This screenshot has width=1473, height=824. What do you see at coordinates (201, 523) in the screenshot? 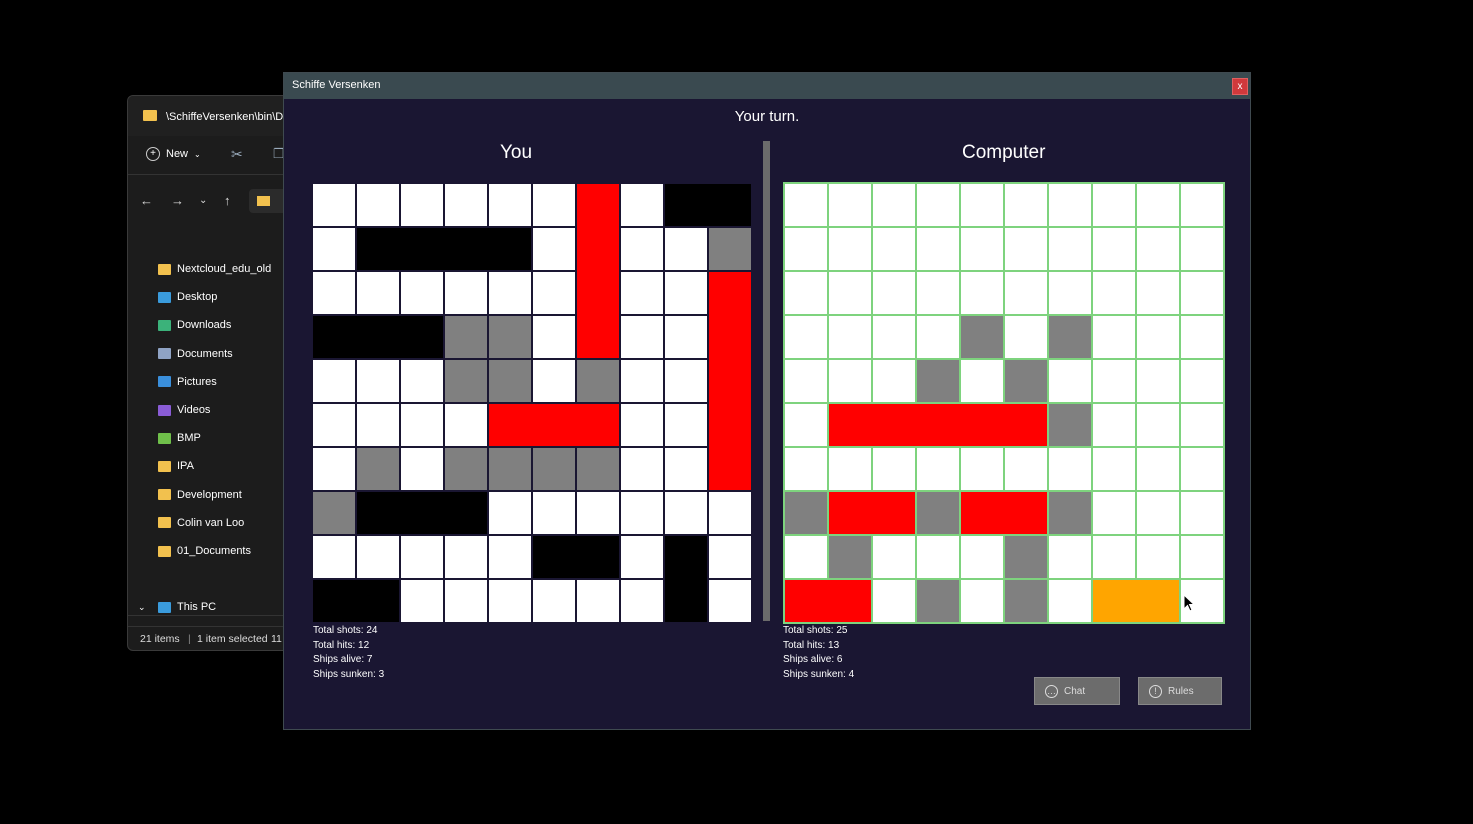
I see `sidebar-item: Colin van Loo` at bounding box center [201, 523].